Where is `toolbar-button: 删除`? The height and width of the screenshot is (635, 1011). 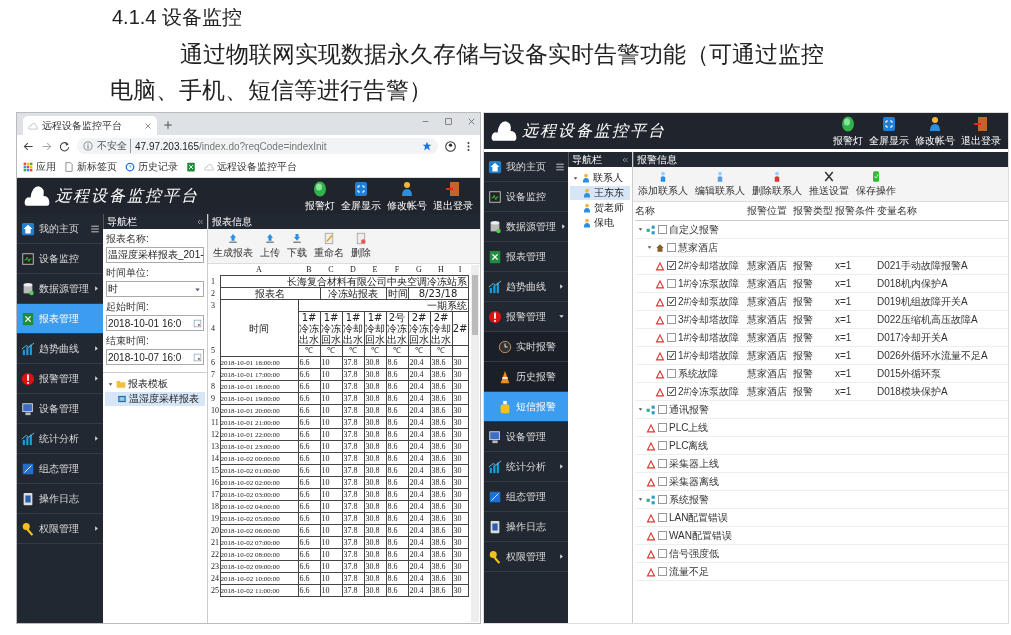
toolbar-button: 删除 is located at coordinates (361, 246).